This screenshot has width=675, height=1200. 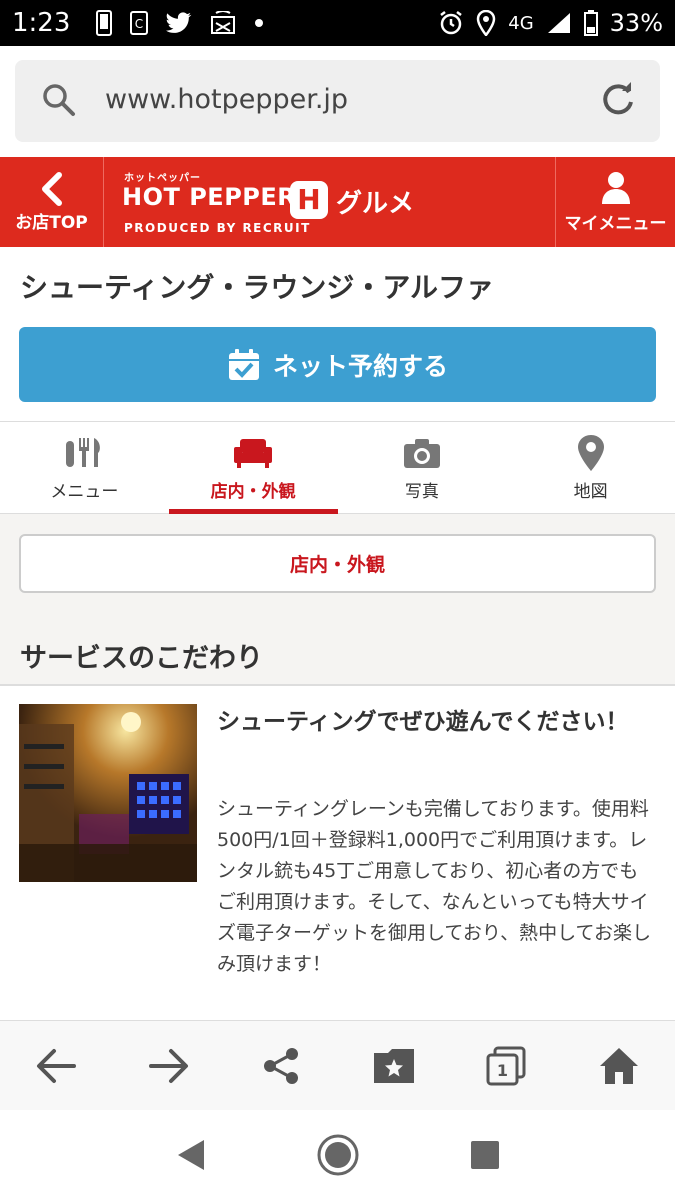 I want to click on logo-produced-text: PRODUCED BY RECRUIT, so click(x=217, y=228).